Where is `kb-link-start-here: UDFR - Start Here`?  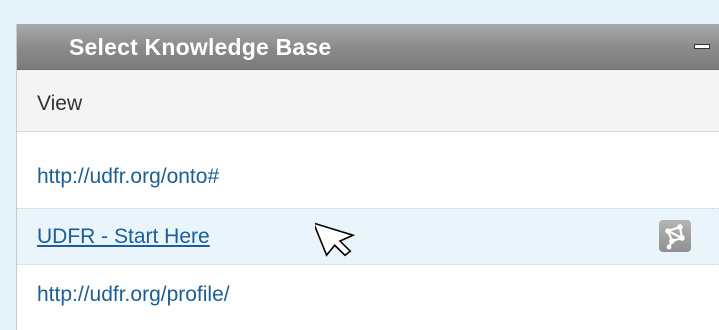
kb-link-start-here: UDFR - Start Here is located at coordinates (123, 237).